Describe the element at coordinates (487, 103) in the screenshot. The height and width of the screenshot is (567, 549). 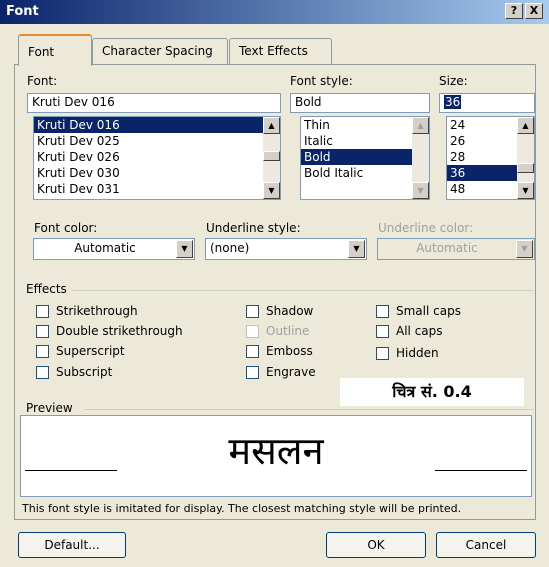
I see `size-input: 36` at that location.